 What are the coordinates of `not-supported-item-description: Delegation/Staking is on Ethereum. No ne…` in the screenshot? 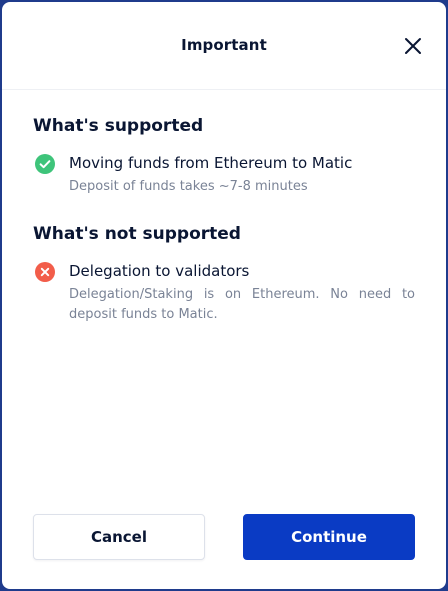 It's located at (242, 304).